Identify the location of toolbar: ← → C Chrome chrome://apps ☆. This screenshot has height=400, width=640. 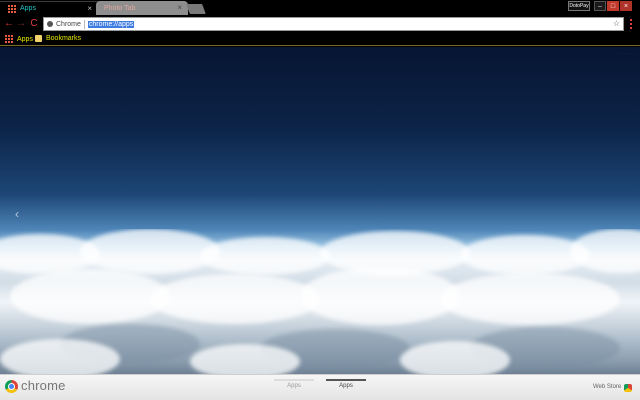
(320, 24).